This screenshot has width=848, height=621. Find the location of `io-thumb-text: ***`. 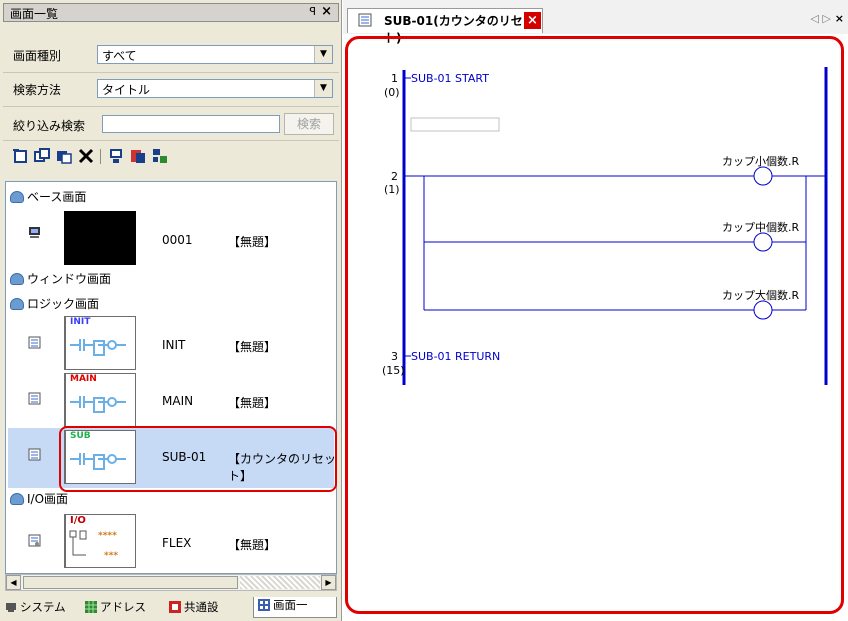

io-thumb-text: *** is located at coordinates (111, 556).